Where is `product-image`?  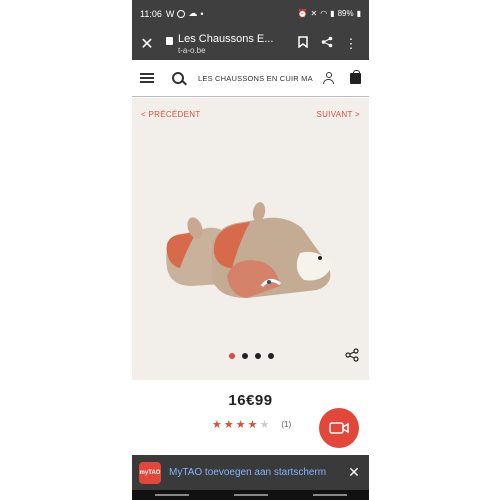 product-image is located at coordinates (252, 258).